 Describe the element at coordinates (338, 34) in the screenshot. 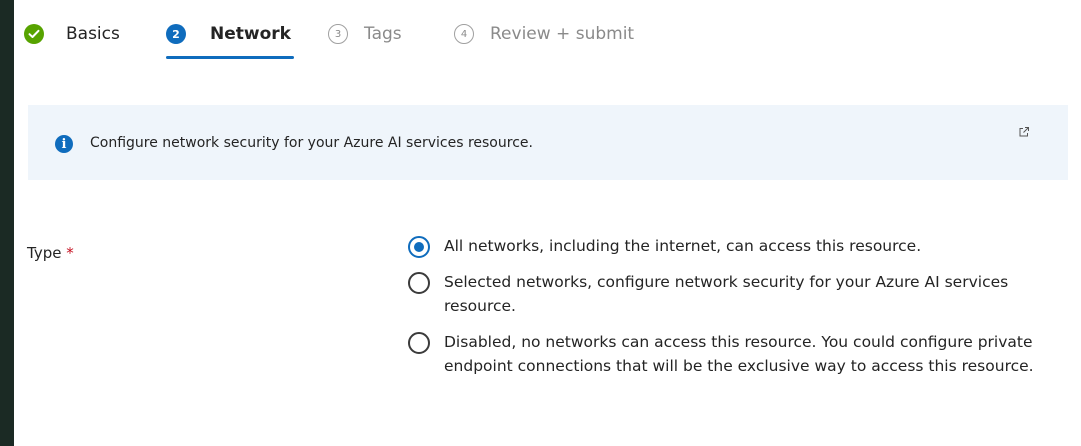

I see `step-number-badge: 3` at that location.